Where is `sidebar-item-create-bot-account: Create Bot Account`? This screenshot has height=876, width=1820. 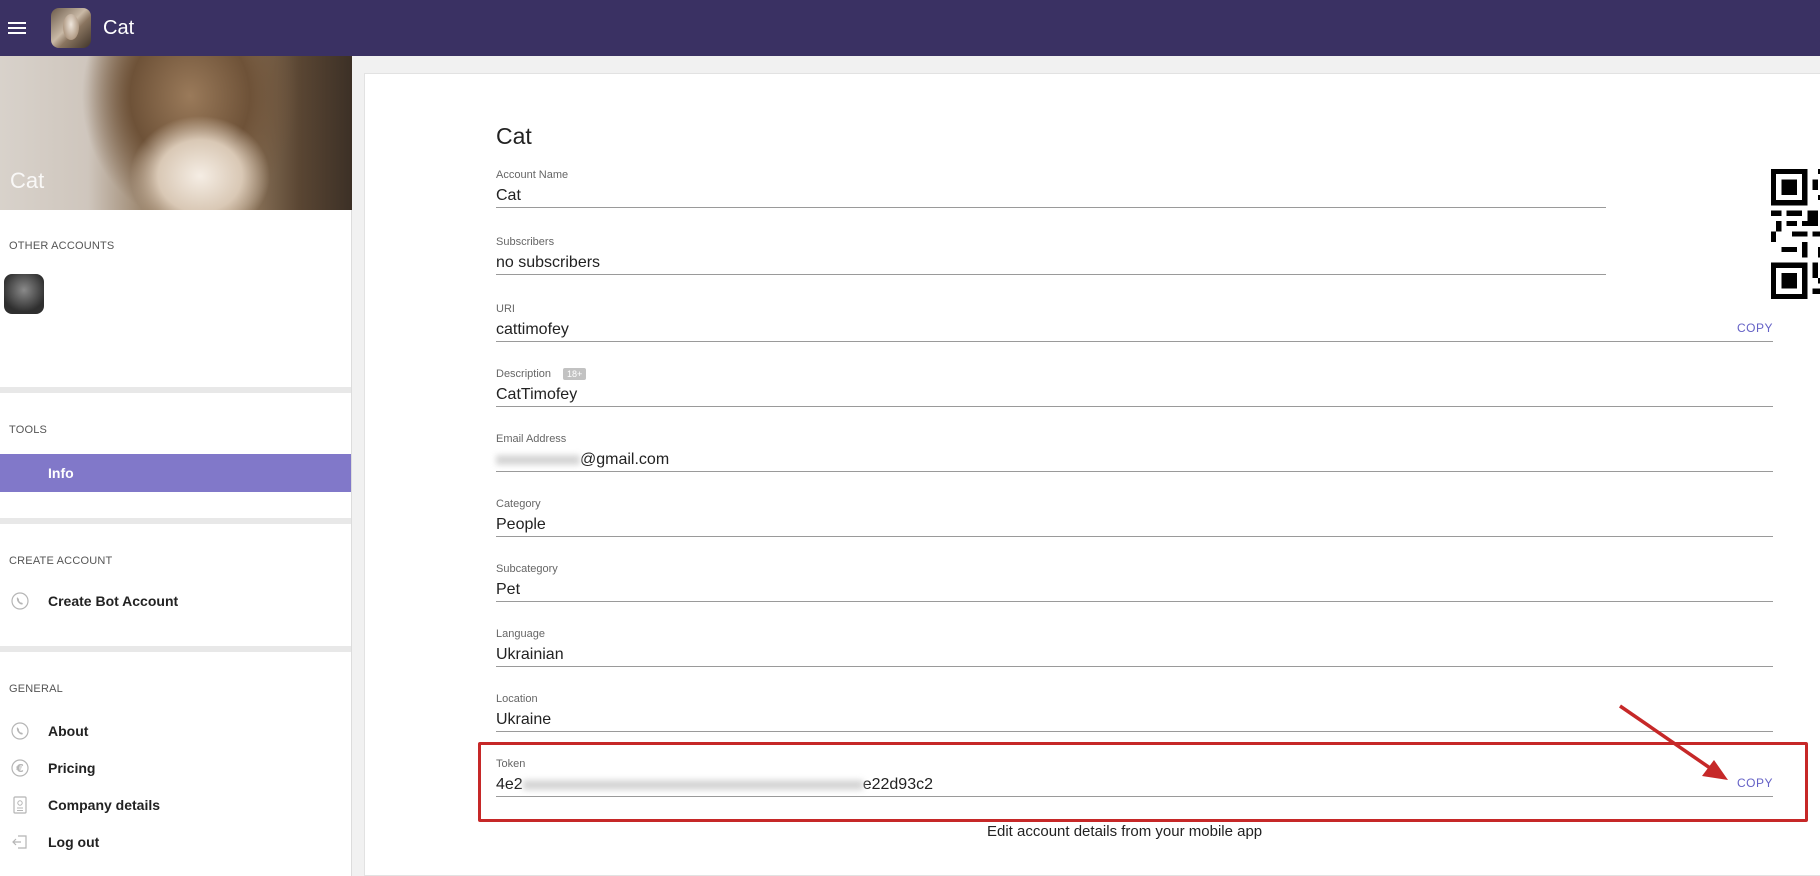 sidebar-item-create-bot-account: Create Bot Account is located at coordinates (175, 600).